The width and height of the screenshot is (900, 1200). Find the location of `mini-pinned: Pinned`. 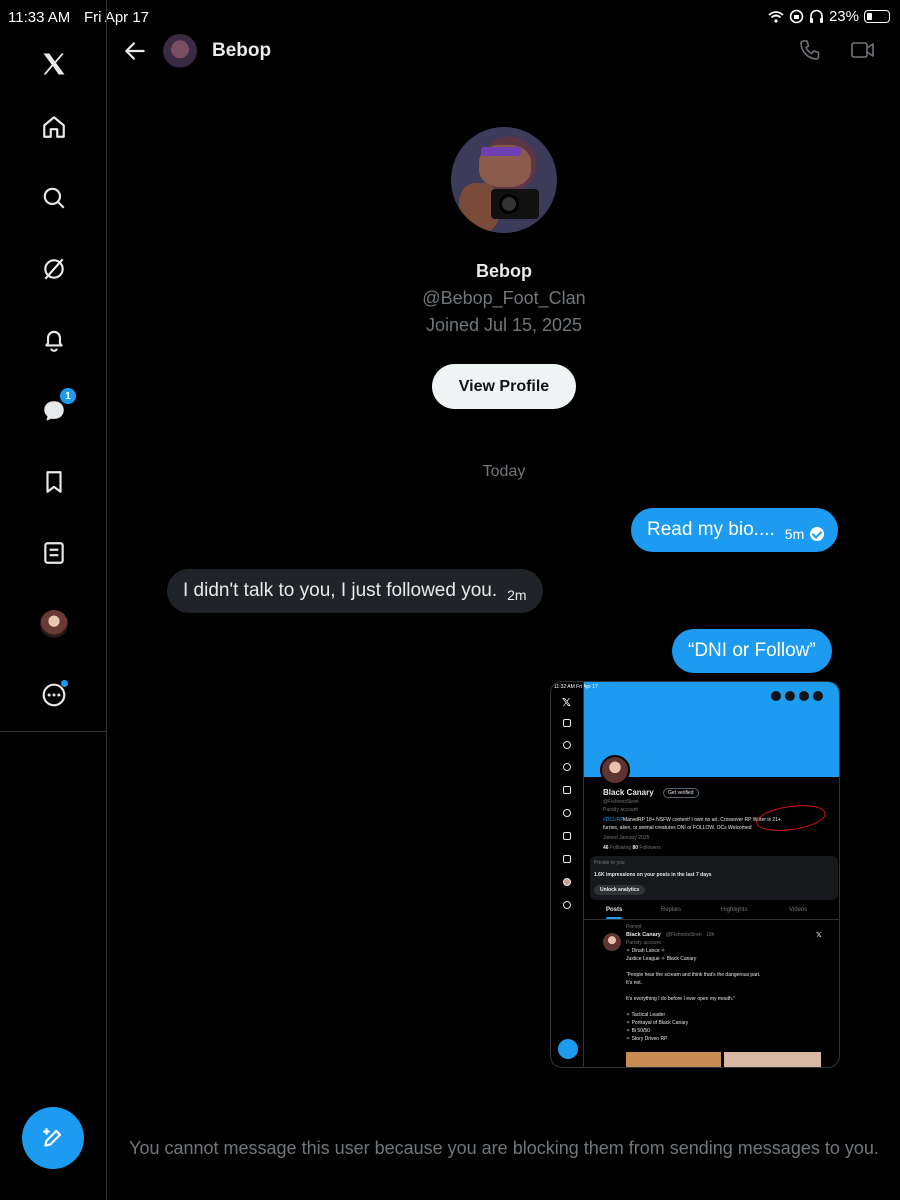

mini-pinned: Pinned is located at coordinates (634, 927).